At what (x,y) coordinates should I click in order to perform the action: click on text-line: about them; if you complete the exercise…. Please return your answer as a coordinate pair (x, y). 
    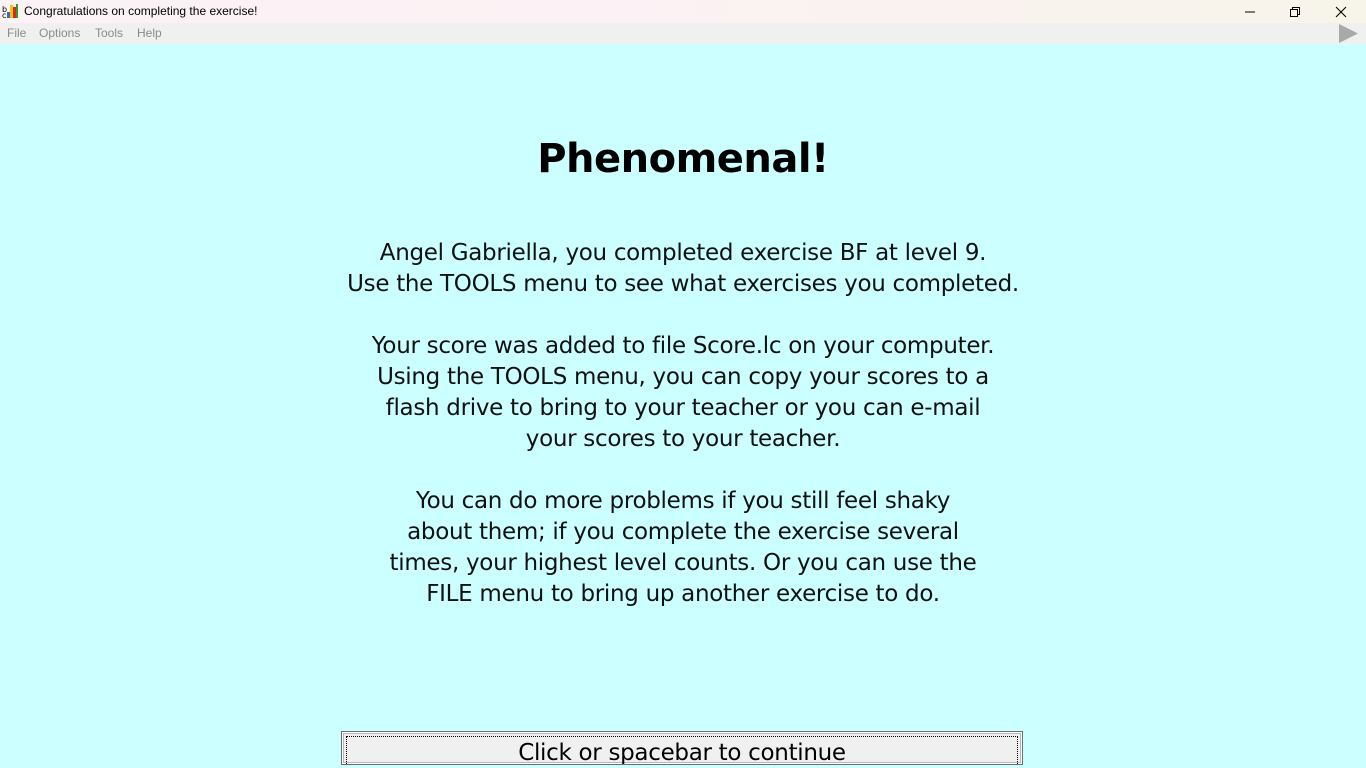
    Looking at the image, I should click on (683, 532).